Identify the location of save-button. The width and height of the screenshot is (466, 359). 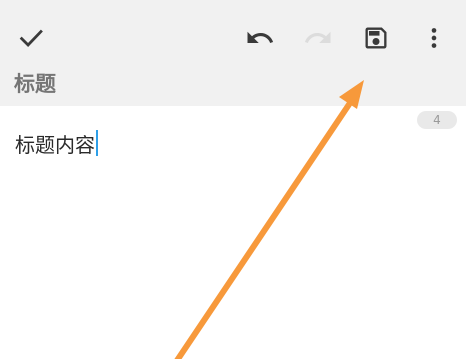
(376, 38).